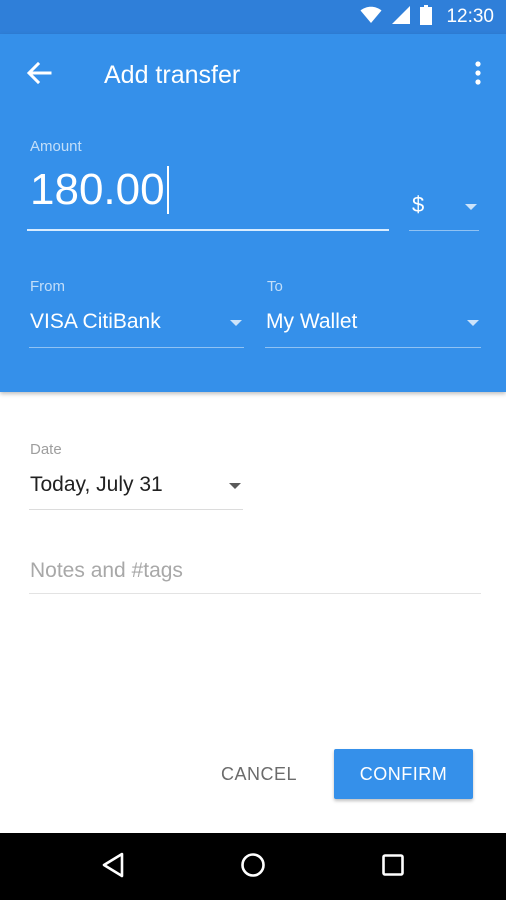 The image size is (506, 900). Describe the element at coordinates (172, 75) in the screenshot. I see `page-title: Add transfer` at that location.